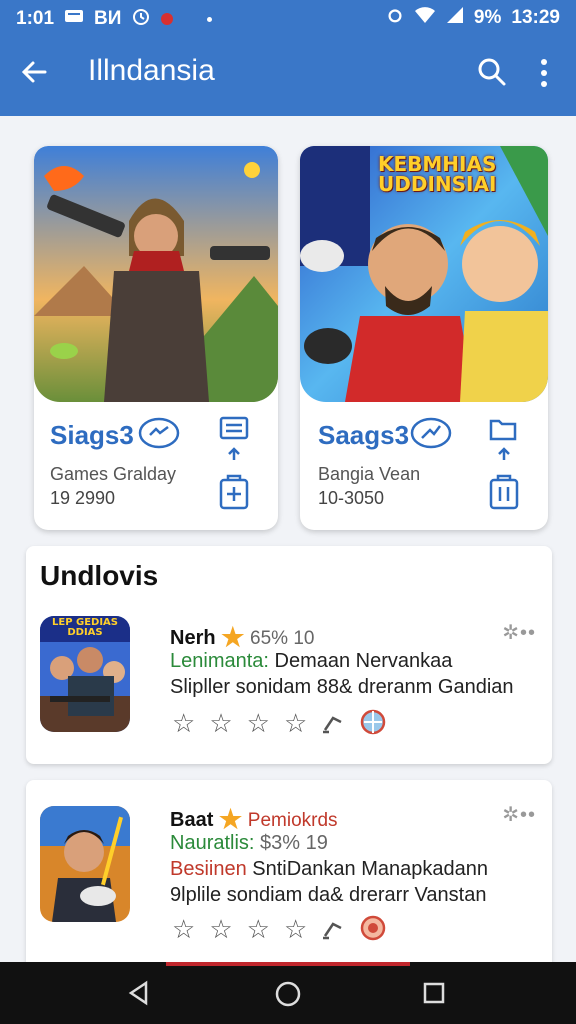 The height and width of the screenshot is (1024, 576). What do you see at coordinates (455, 18) in the screenshot?
I see `signal-icon` at bounding box center [455, 18].